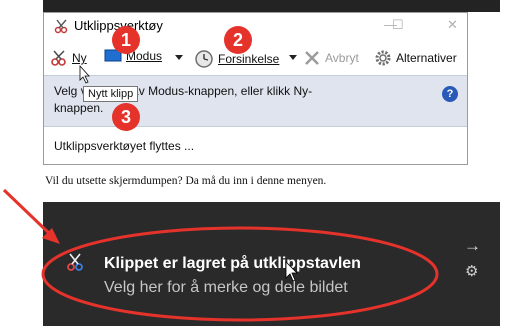  What do you see at coordinates (342, 58) in the screenshot?
I see `cancel-label: Avbryt` at bounding box center [342, 58].